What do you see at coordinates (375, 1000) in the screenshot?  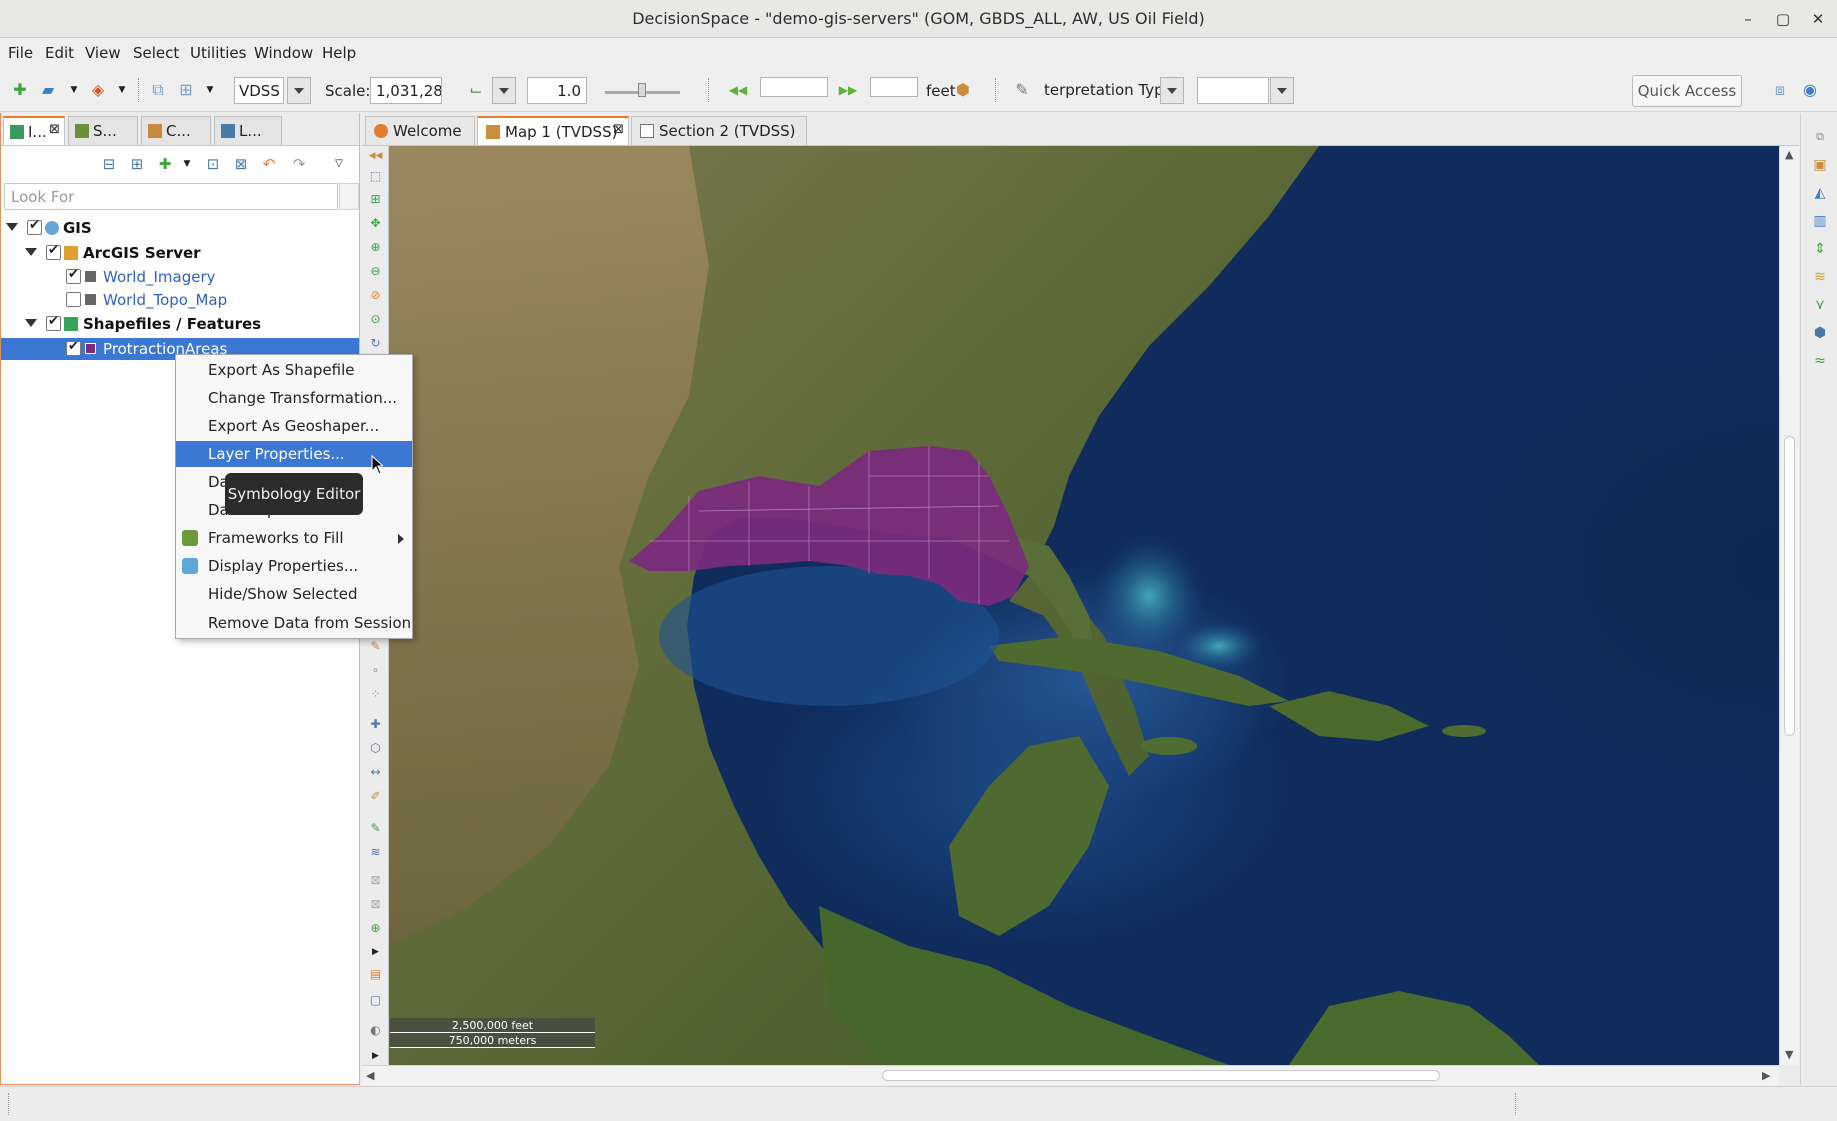 I see `frame-icon: ▢` at bounding box center [375, 1000].